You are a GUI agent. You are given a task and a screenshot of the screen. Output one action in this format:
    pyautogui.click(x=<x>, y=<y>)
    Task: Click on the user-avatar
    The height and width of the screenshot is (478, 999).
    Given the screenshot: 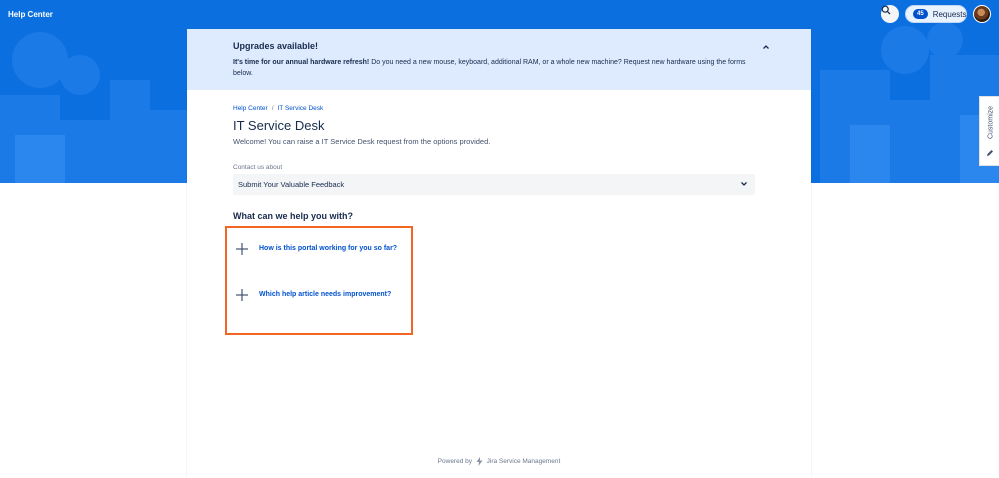 What is the action you would take?
    pyautogui.click(x=982, y=14)
    